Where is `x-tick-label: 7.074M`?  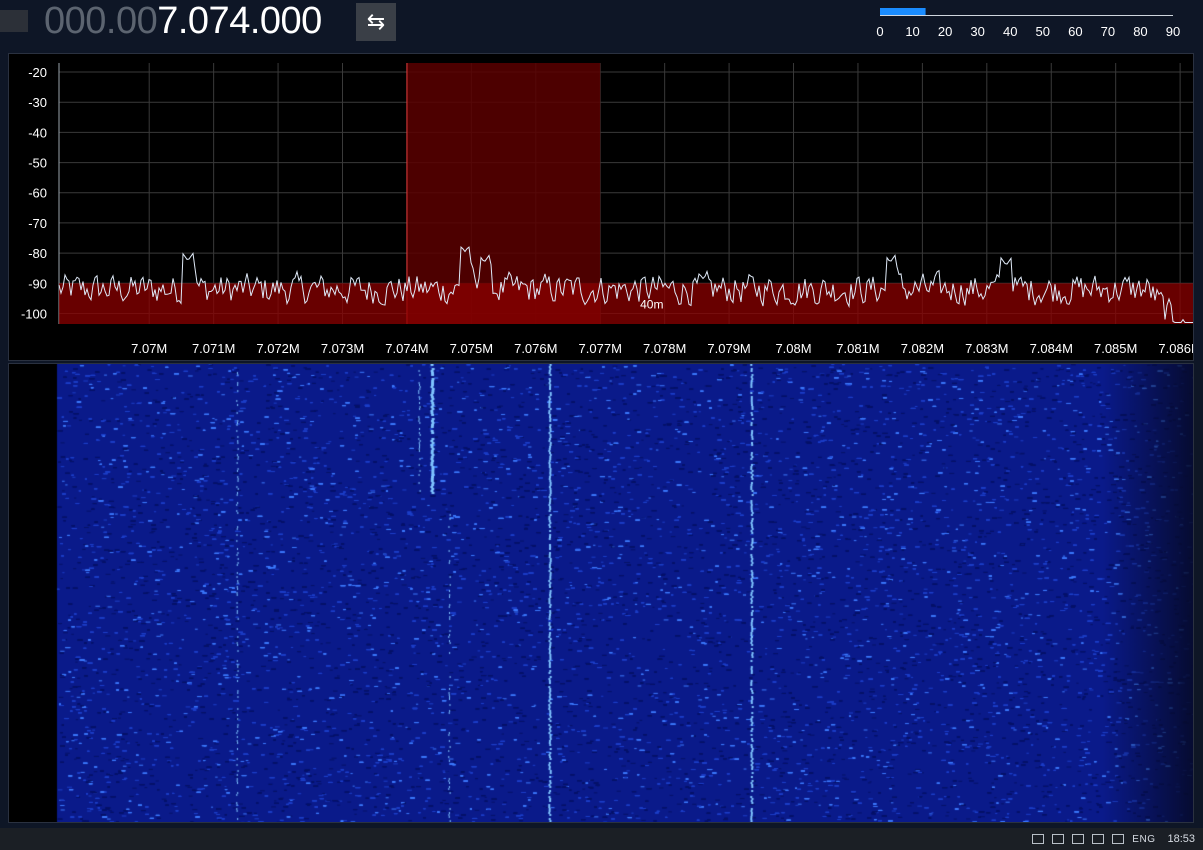 x-tick-label: 7.074M is located at coordinates (406, 348).